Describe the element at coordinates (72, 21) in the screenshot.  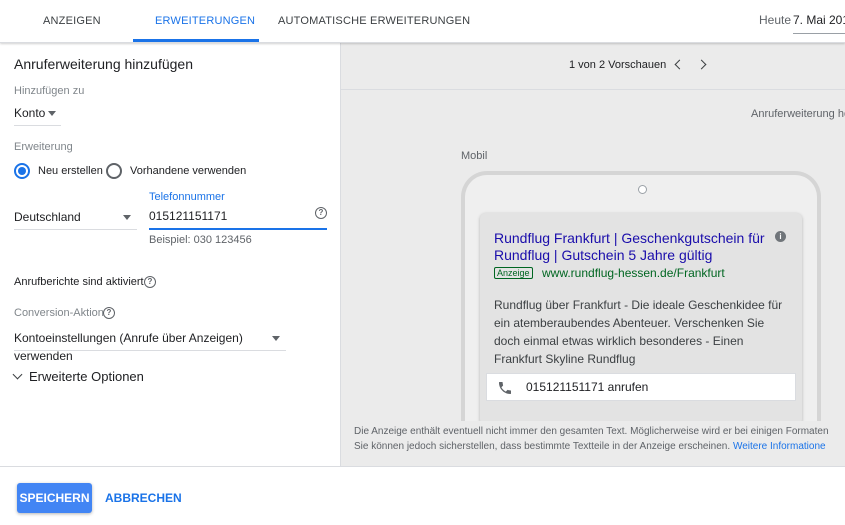
I see `tab-anzeigen: ANZEIGEN` at that location.